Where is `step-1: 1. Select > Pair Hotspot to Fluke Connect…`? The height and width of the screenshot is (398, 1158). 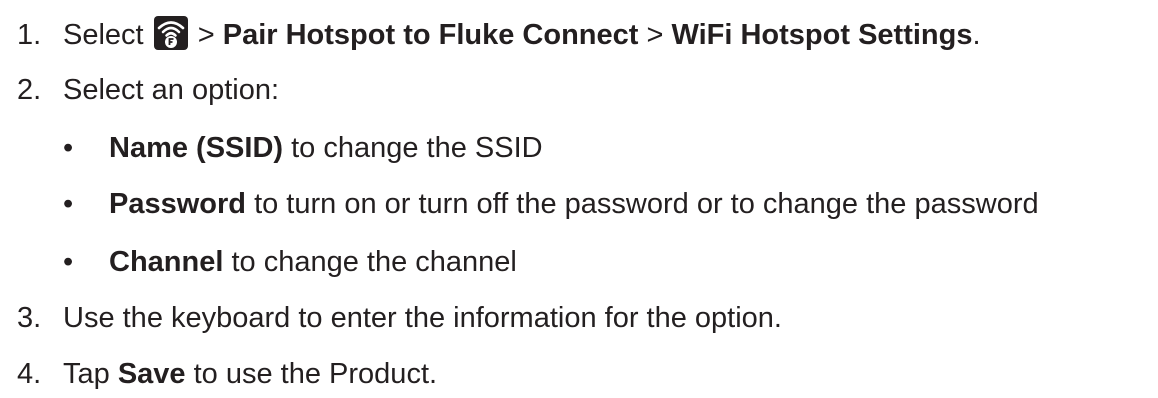
step-1: 1. Select > Pair Hotspot to Fluke Connect… is located at coordinates (499, 34).